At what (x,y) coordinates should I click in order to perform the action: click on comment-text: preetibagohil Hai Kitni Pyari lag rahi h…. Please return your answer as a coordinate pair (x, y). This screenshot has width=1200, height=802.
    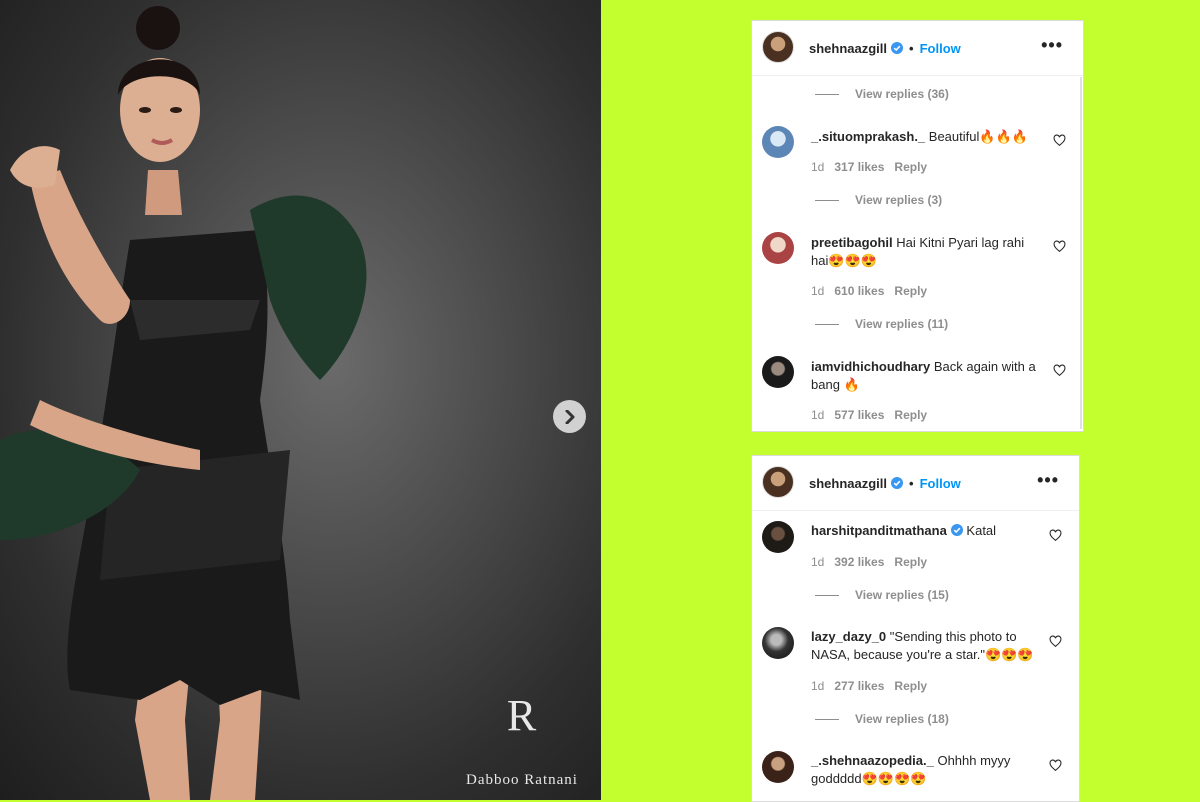
    Looking at the image, I should click on (926, 252).